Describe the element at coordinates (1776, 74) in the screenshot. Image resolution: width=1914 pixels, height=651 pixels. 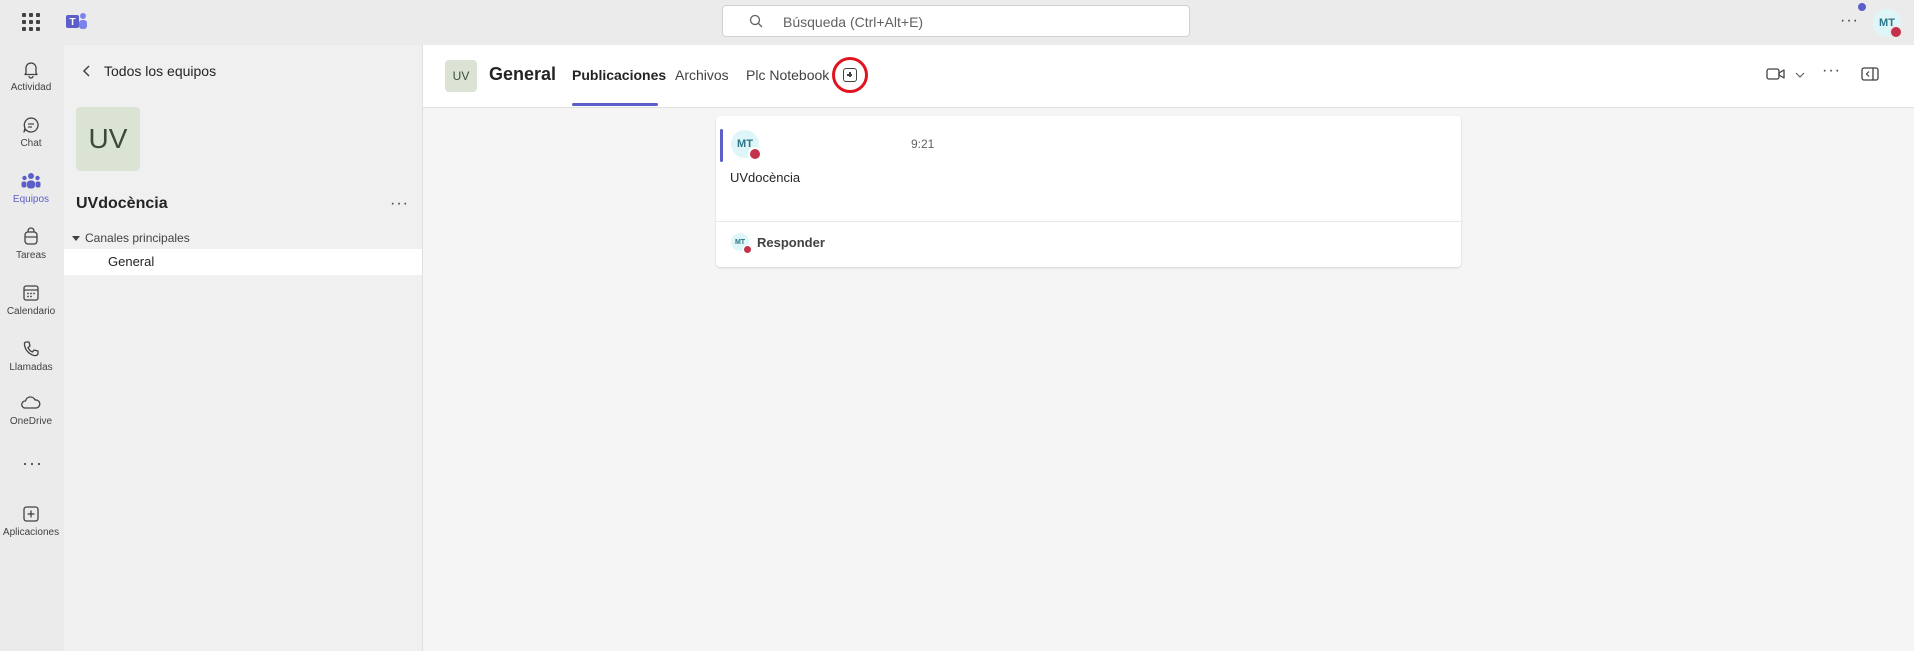
I see `video-call-icon` at that location.